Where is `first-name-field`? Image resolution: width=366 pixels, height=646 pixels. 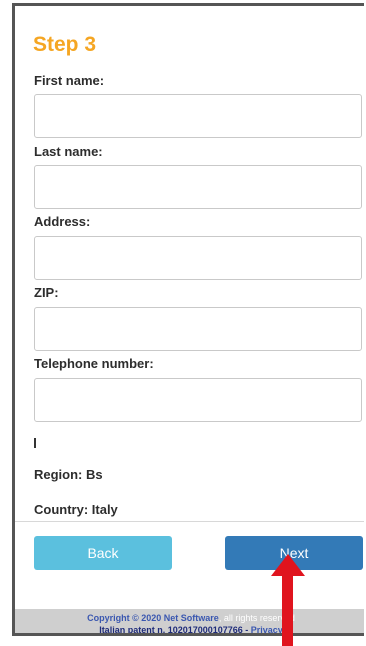
first-name-field is located at coordinates (198, 116).